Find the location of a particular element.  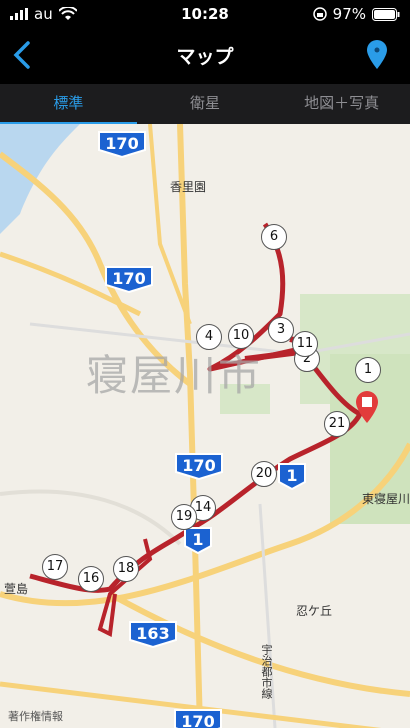

highway-shield-170-bottom: 170 is located at coordinates (198, 718).